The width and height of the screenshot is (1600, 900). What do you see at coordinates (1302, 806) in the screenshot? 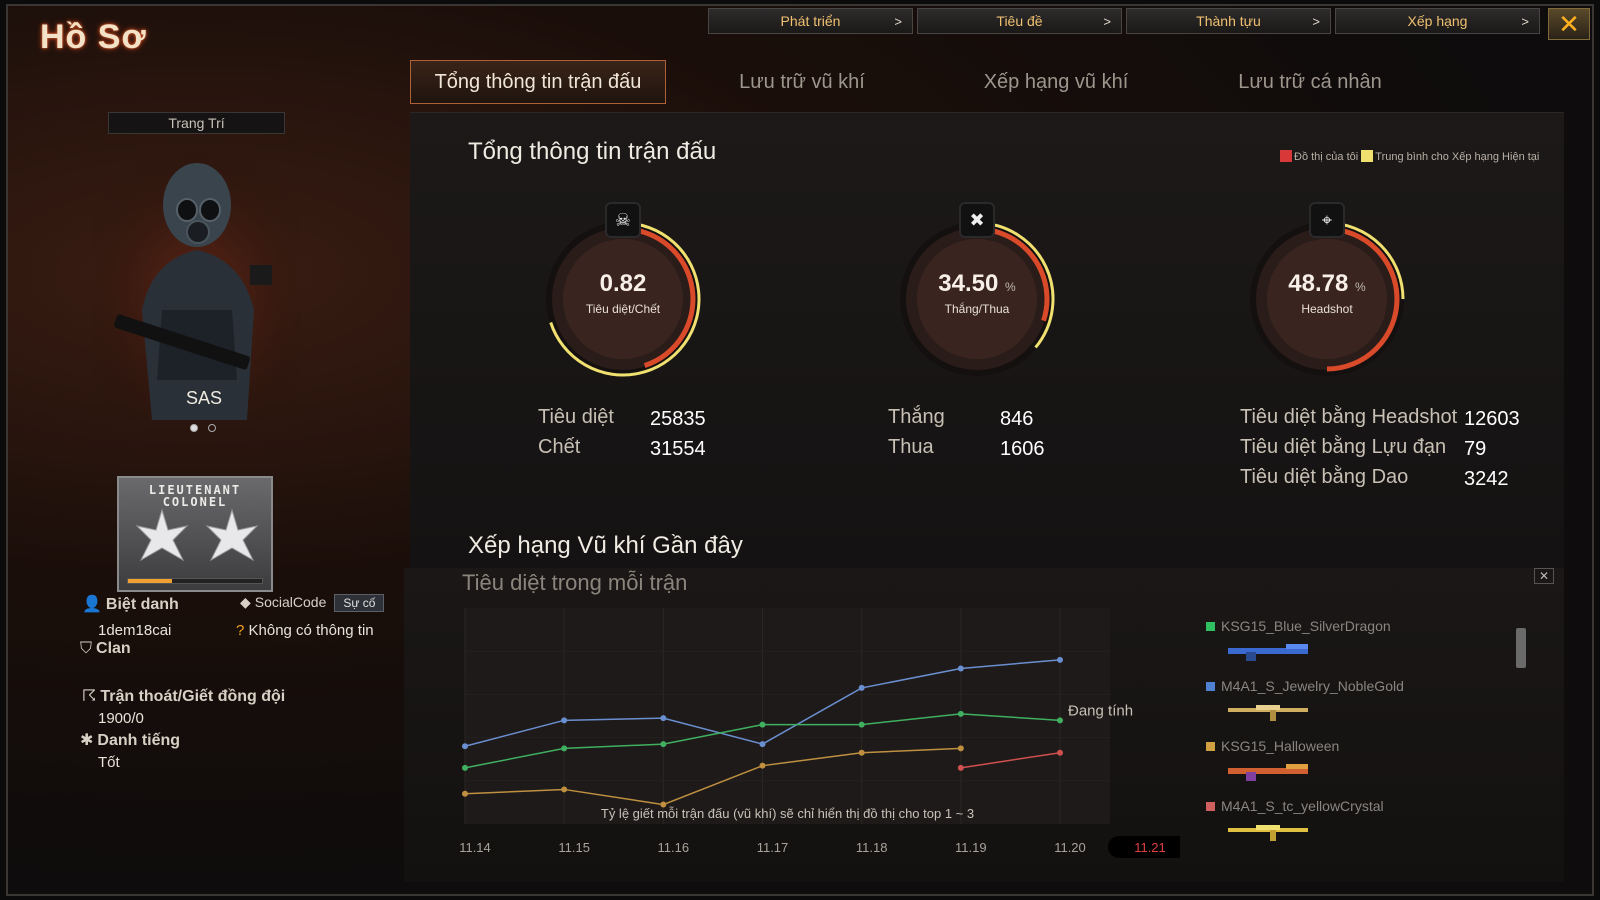
I see `weapon-name: M4A1_S_tc_yellowCrystal` at bounding box center [1302, 806].